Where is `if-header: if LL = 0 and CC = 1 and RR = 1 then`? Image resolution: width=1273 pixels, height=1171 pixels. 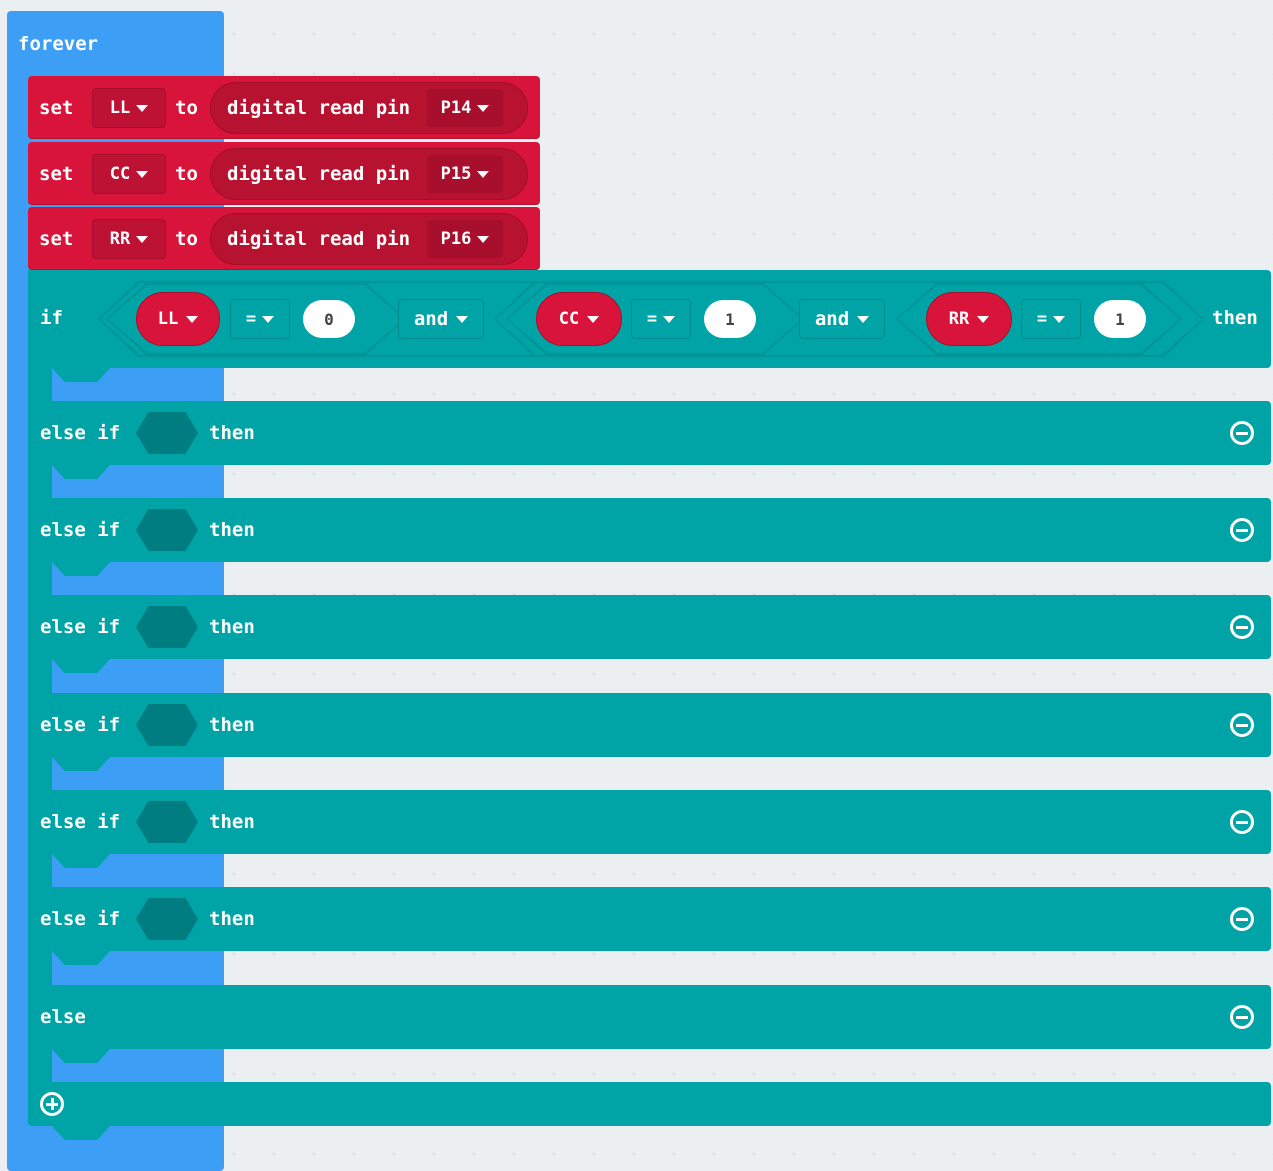
if-header: if LL = 0 and CC = 1 and RR = 1 then is located at coordinates (649, 319).